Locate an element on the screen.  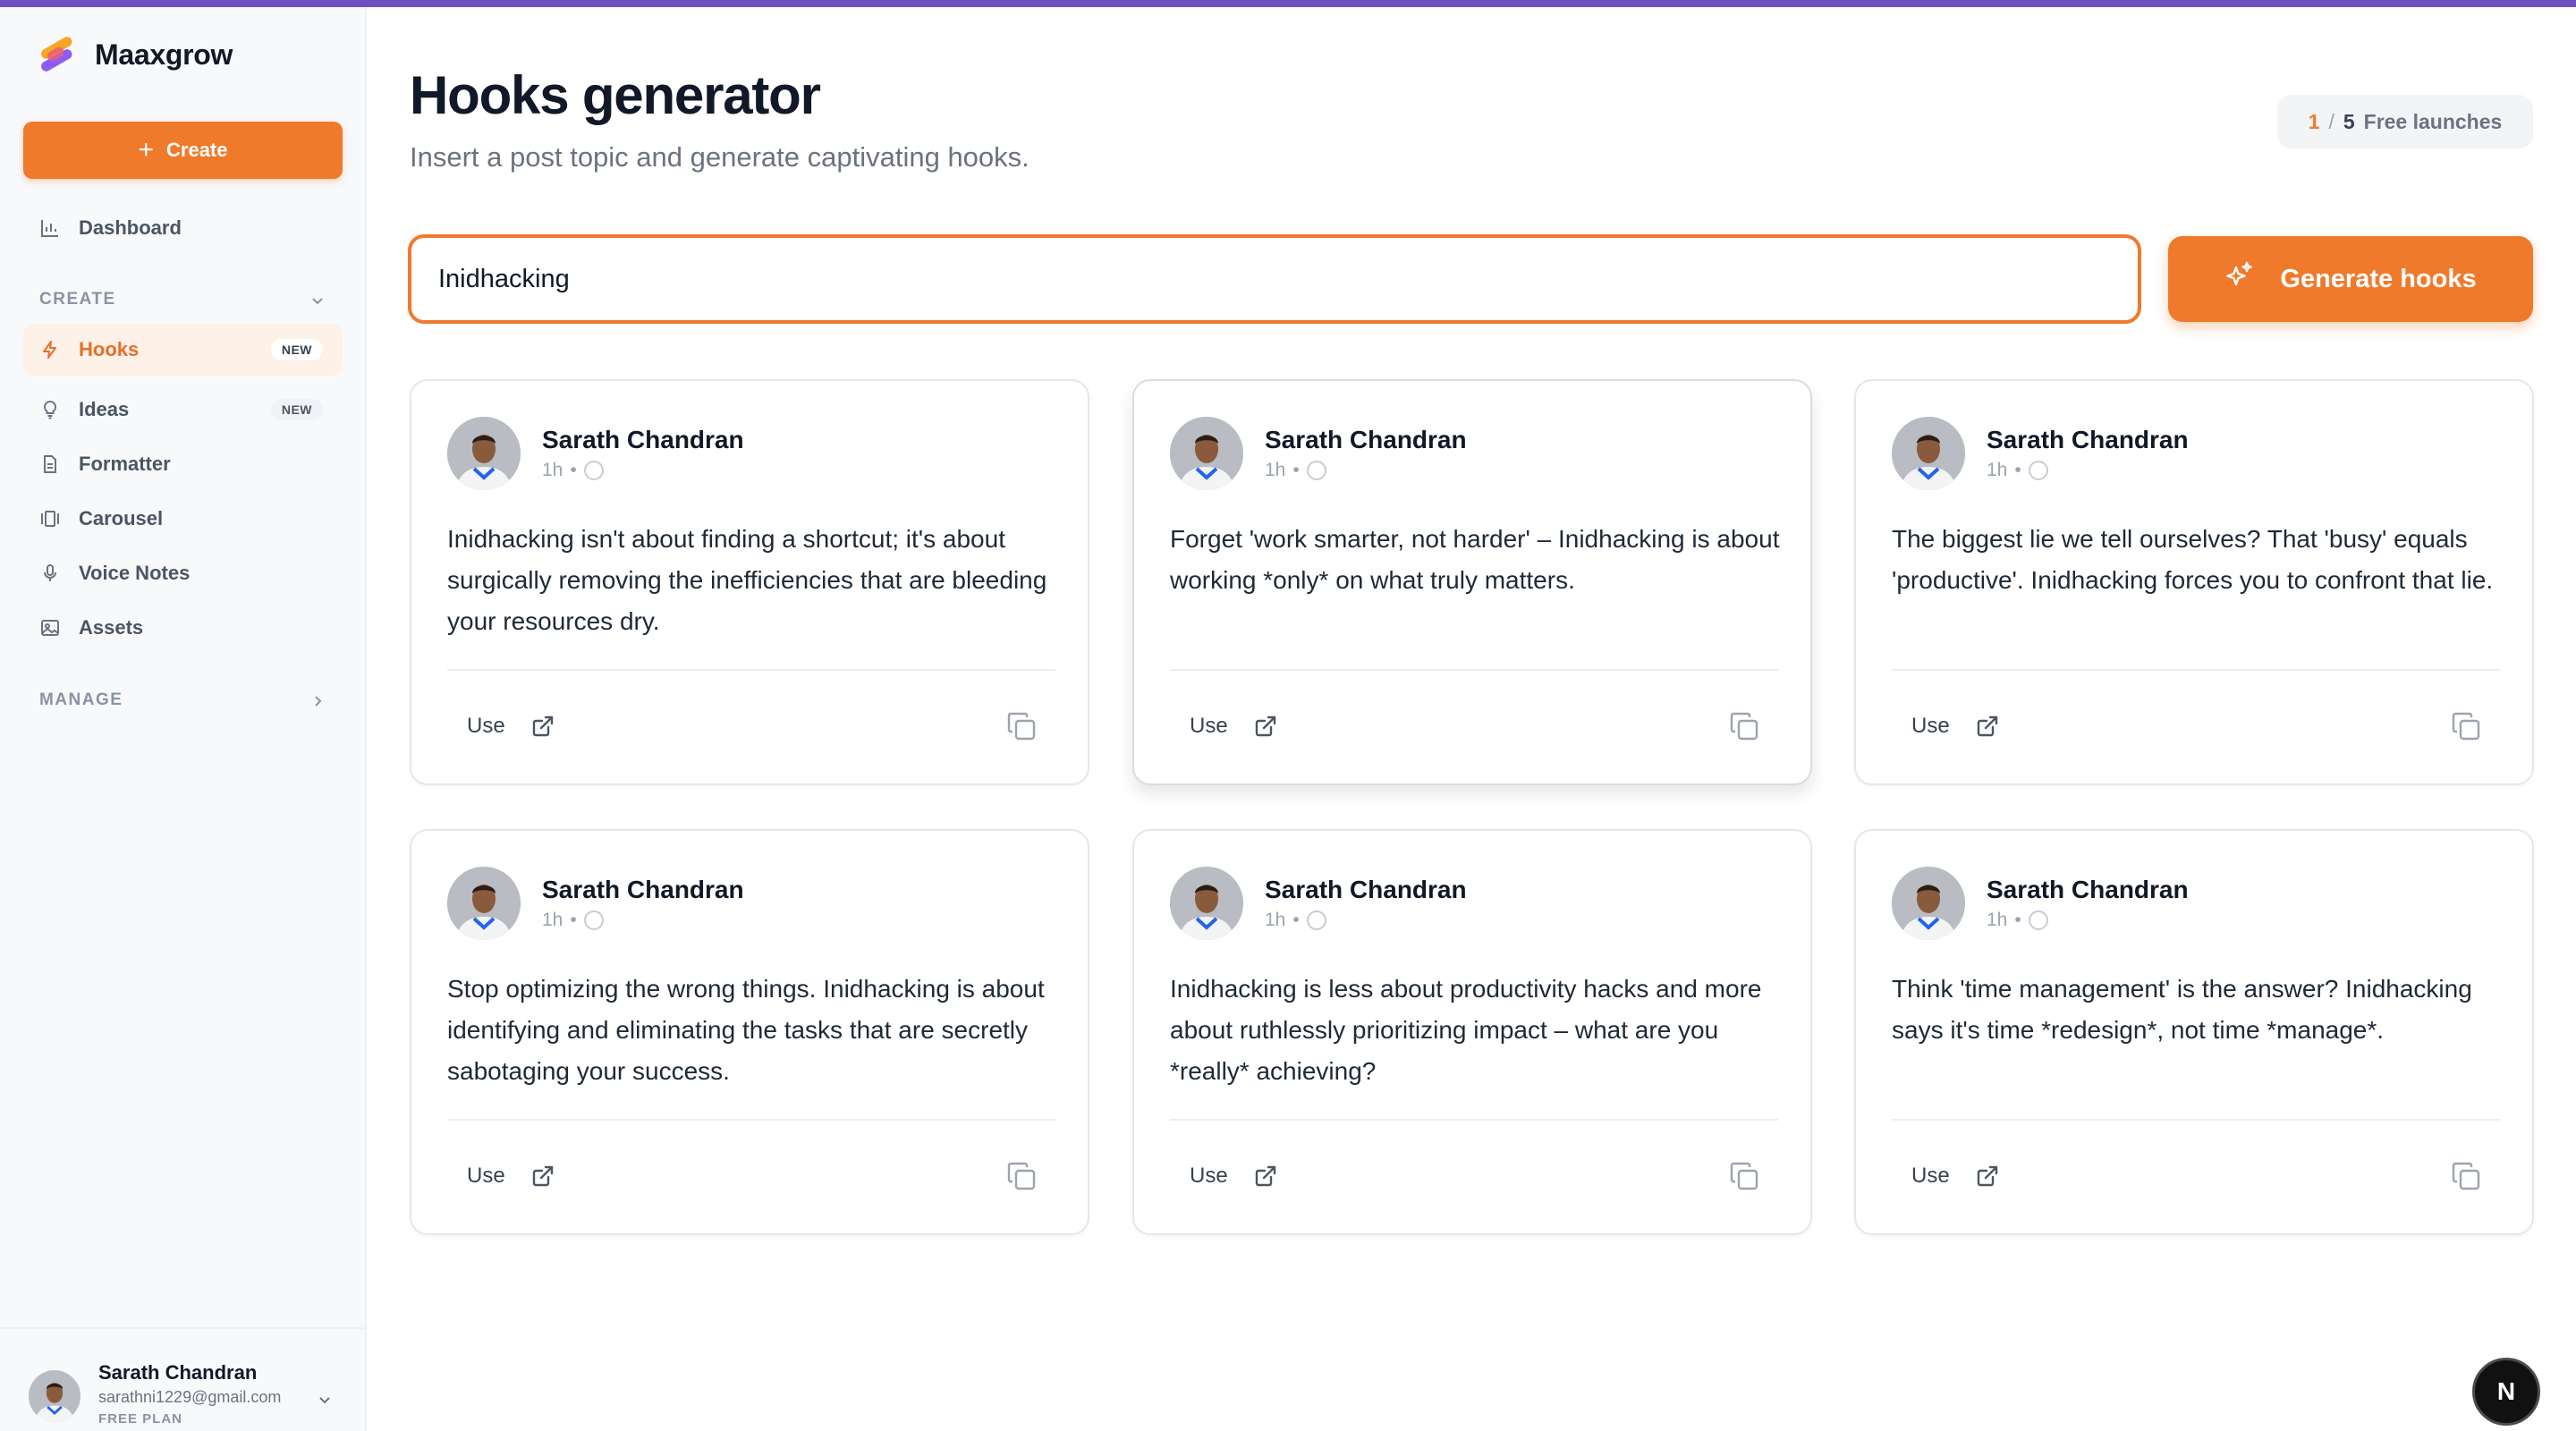
maaxgrow-logo-icon is located at coordinates (56, 55).